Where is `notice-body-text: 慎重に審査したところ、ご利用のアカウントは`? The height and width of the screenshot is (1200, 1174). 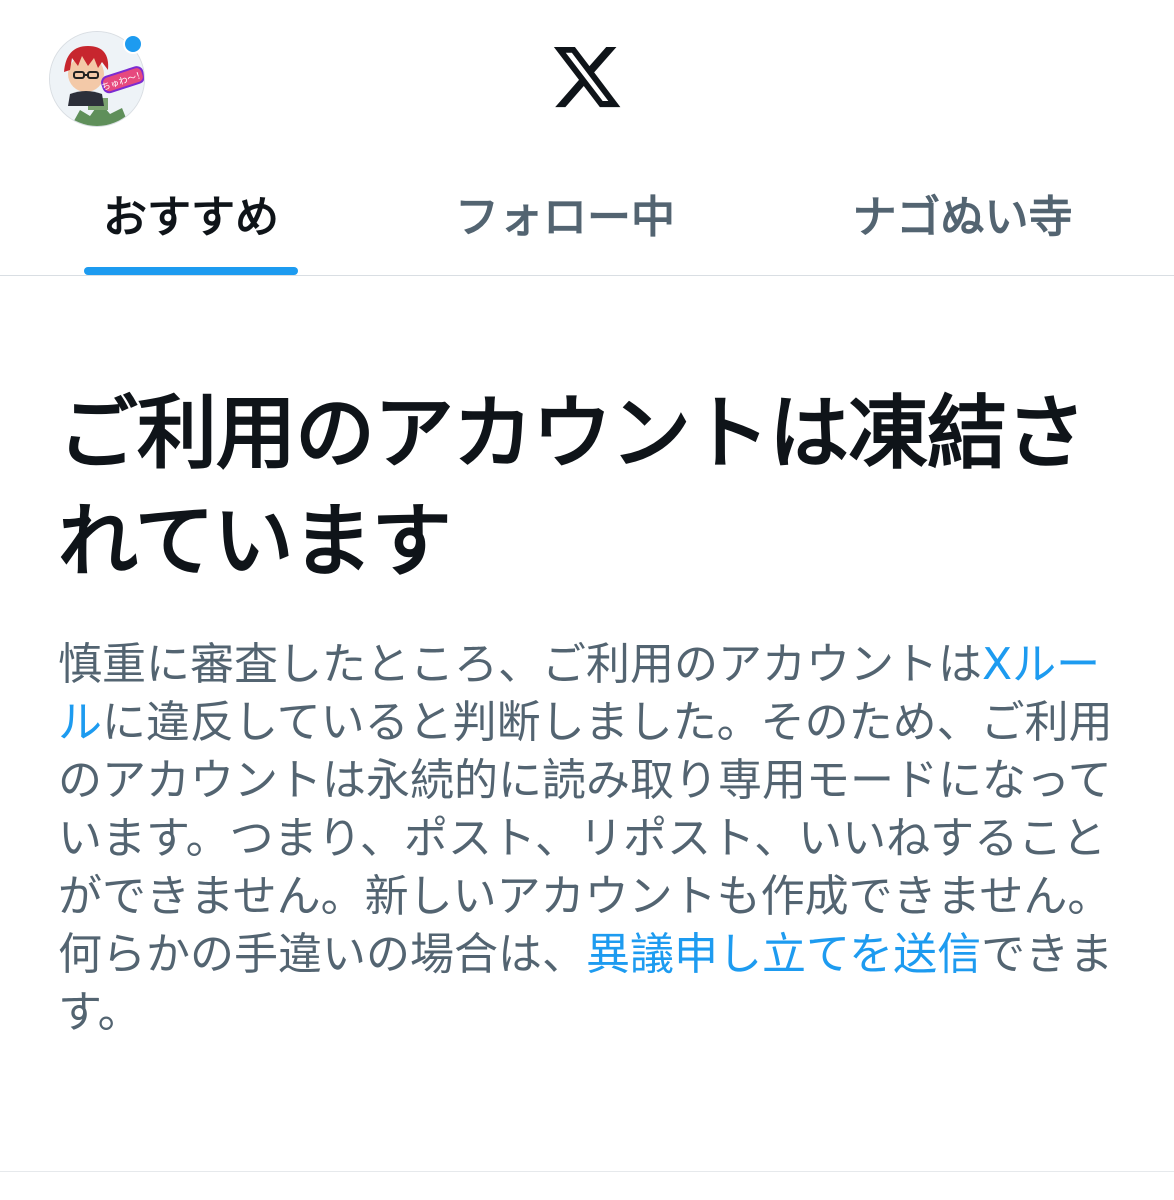 notice-body-text: 慎重に審査したところ、ご利用のアカウントは is located at coordinates (520, 664).